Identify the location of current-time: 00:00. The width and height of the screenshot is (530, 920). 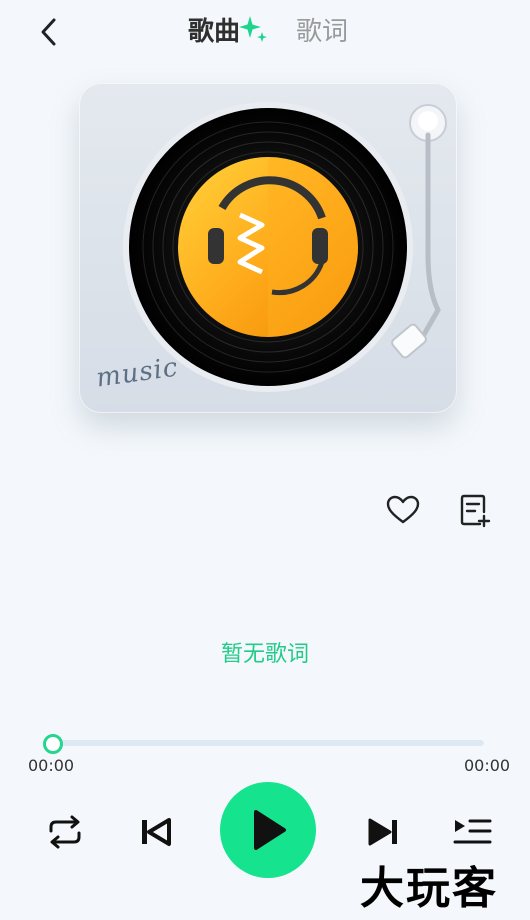
(51, 765).